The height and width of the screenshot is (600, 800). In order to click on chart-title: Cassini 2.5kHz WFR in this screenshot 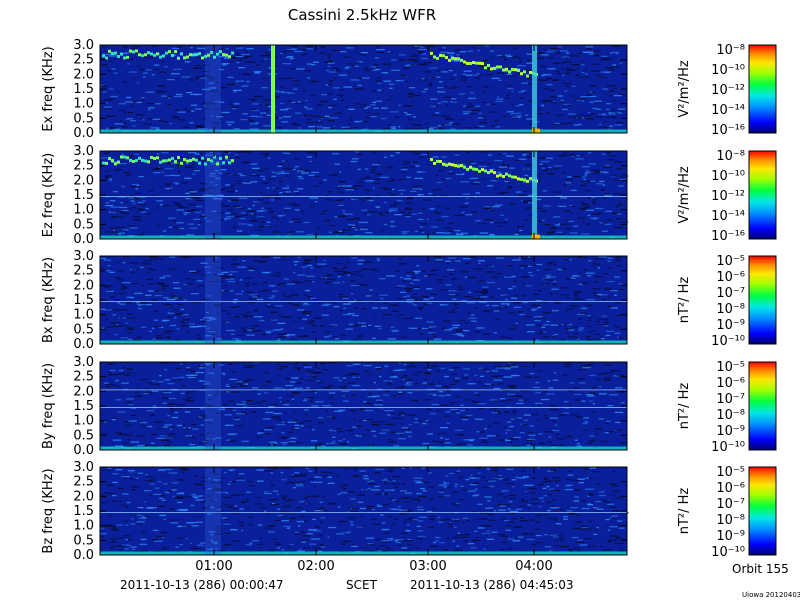, I will do `click(362, 15)`.